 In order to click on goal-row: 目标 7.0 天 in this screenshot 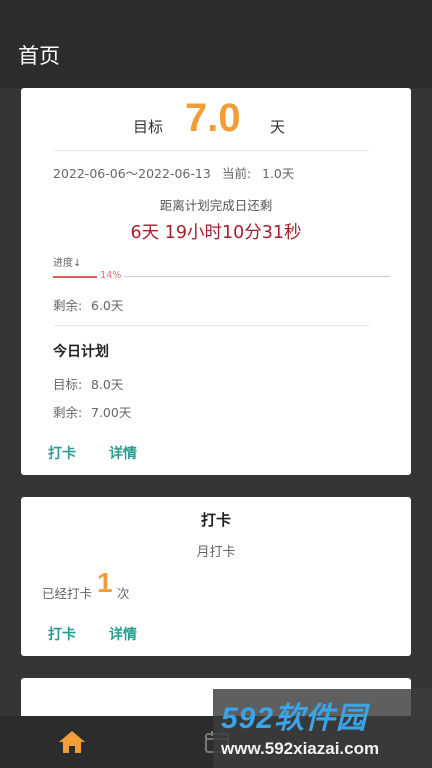, I will do `click(216, 119)`.